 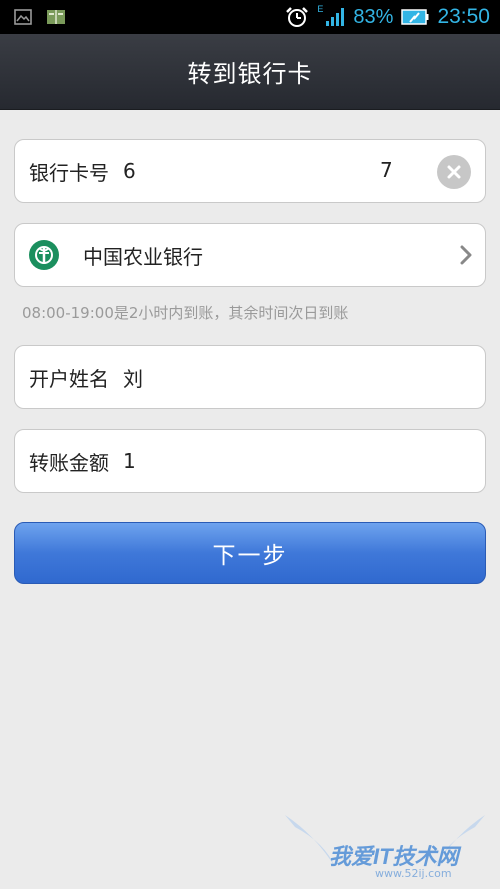 What do you see at coordinates (56, 17) in the screenshot?
I see `book-notification-icon` at bounding box center [56, 17].